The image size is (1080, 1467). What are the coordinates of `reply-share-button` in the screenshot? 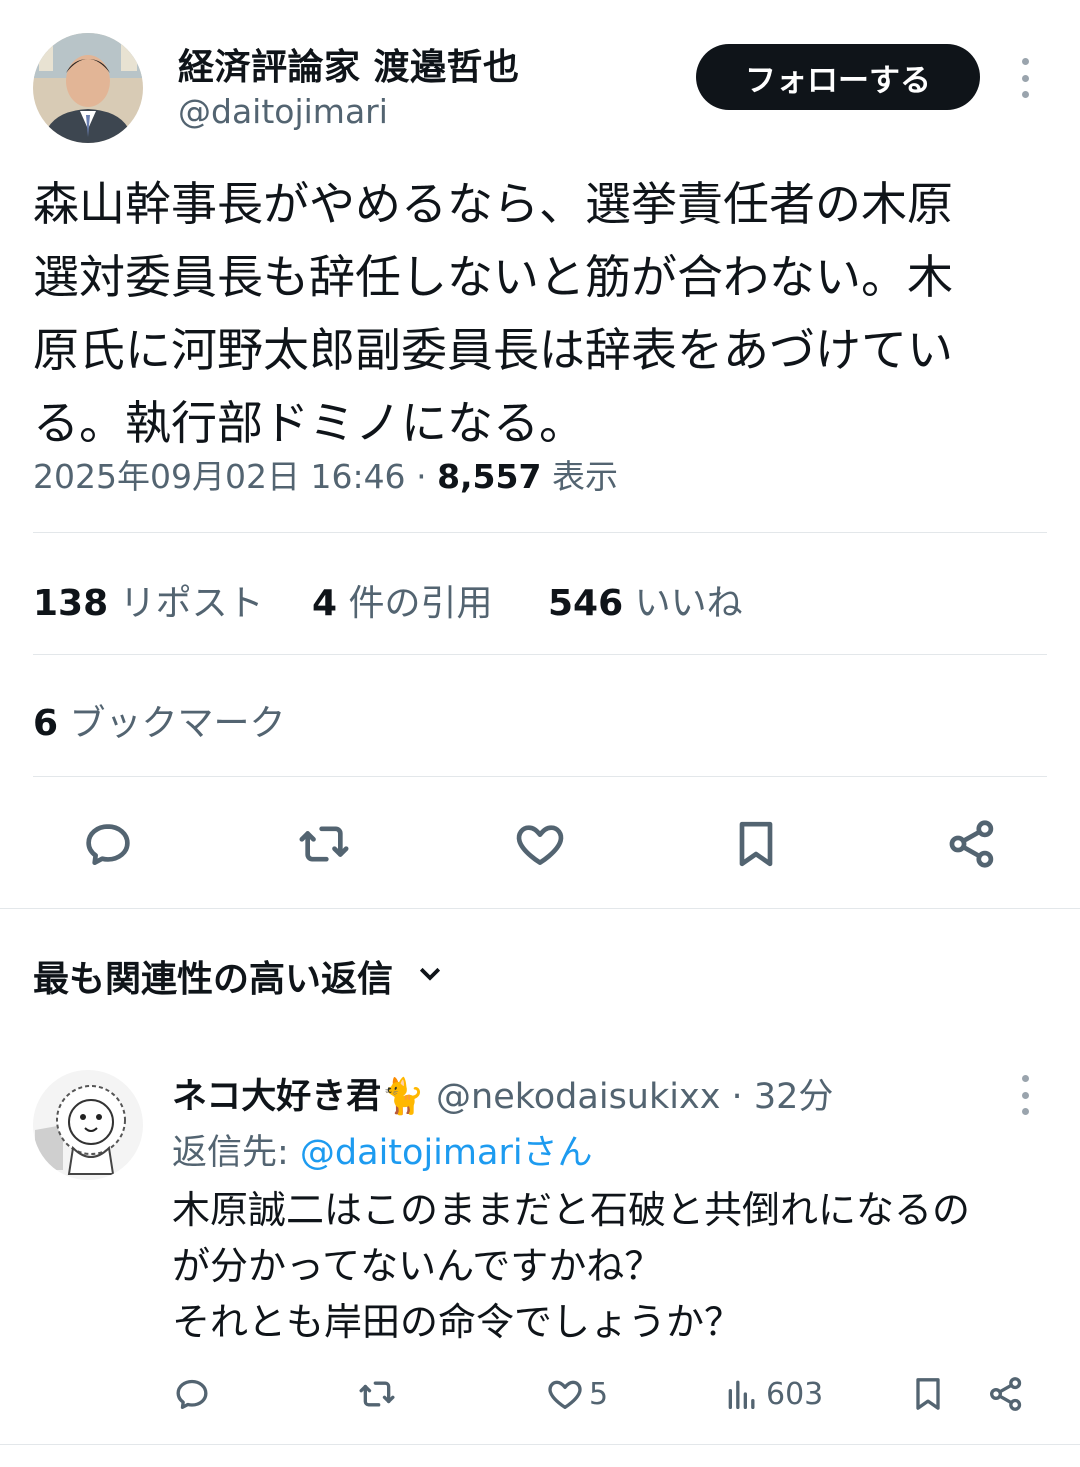 It's located at (1006, 1394).